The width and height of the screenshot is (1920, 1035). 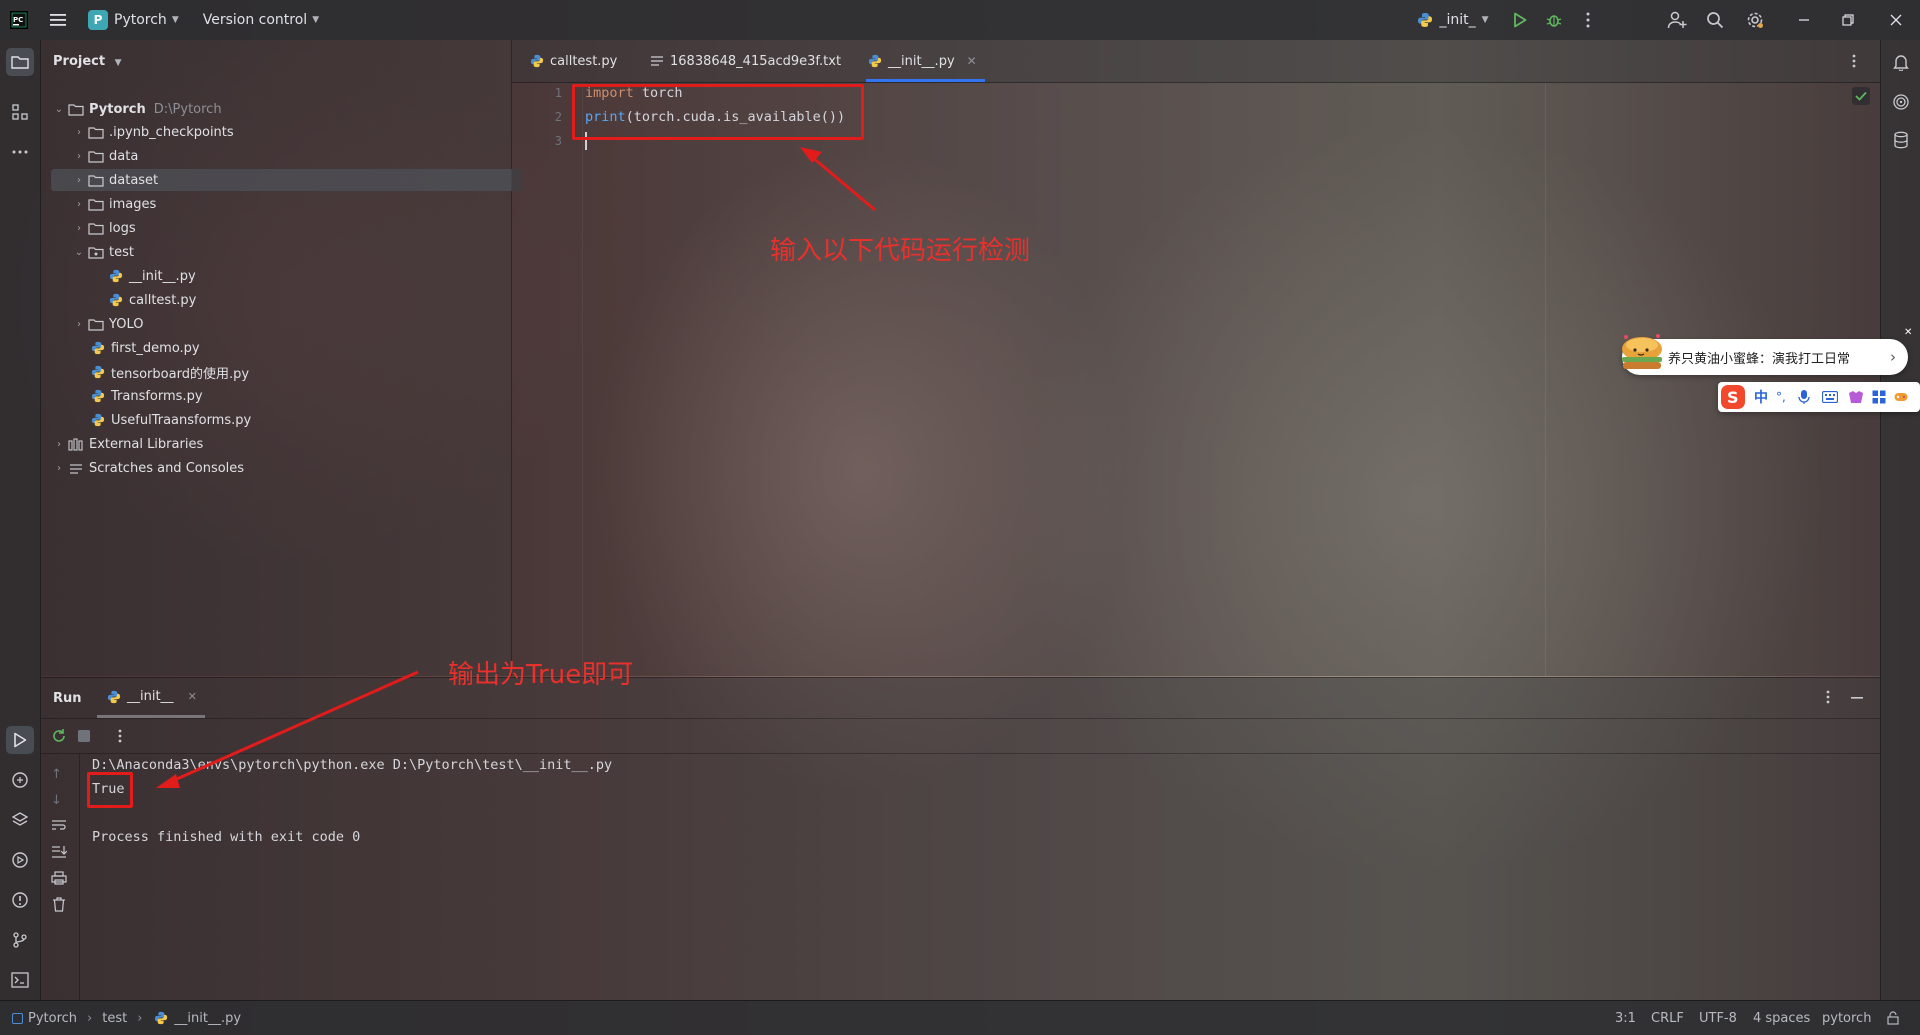 I want to click on toolbox-grid-icon, so click(x=1879, y=397).